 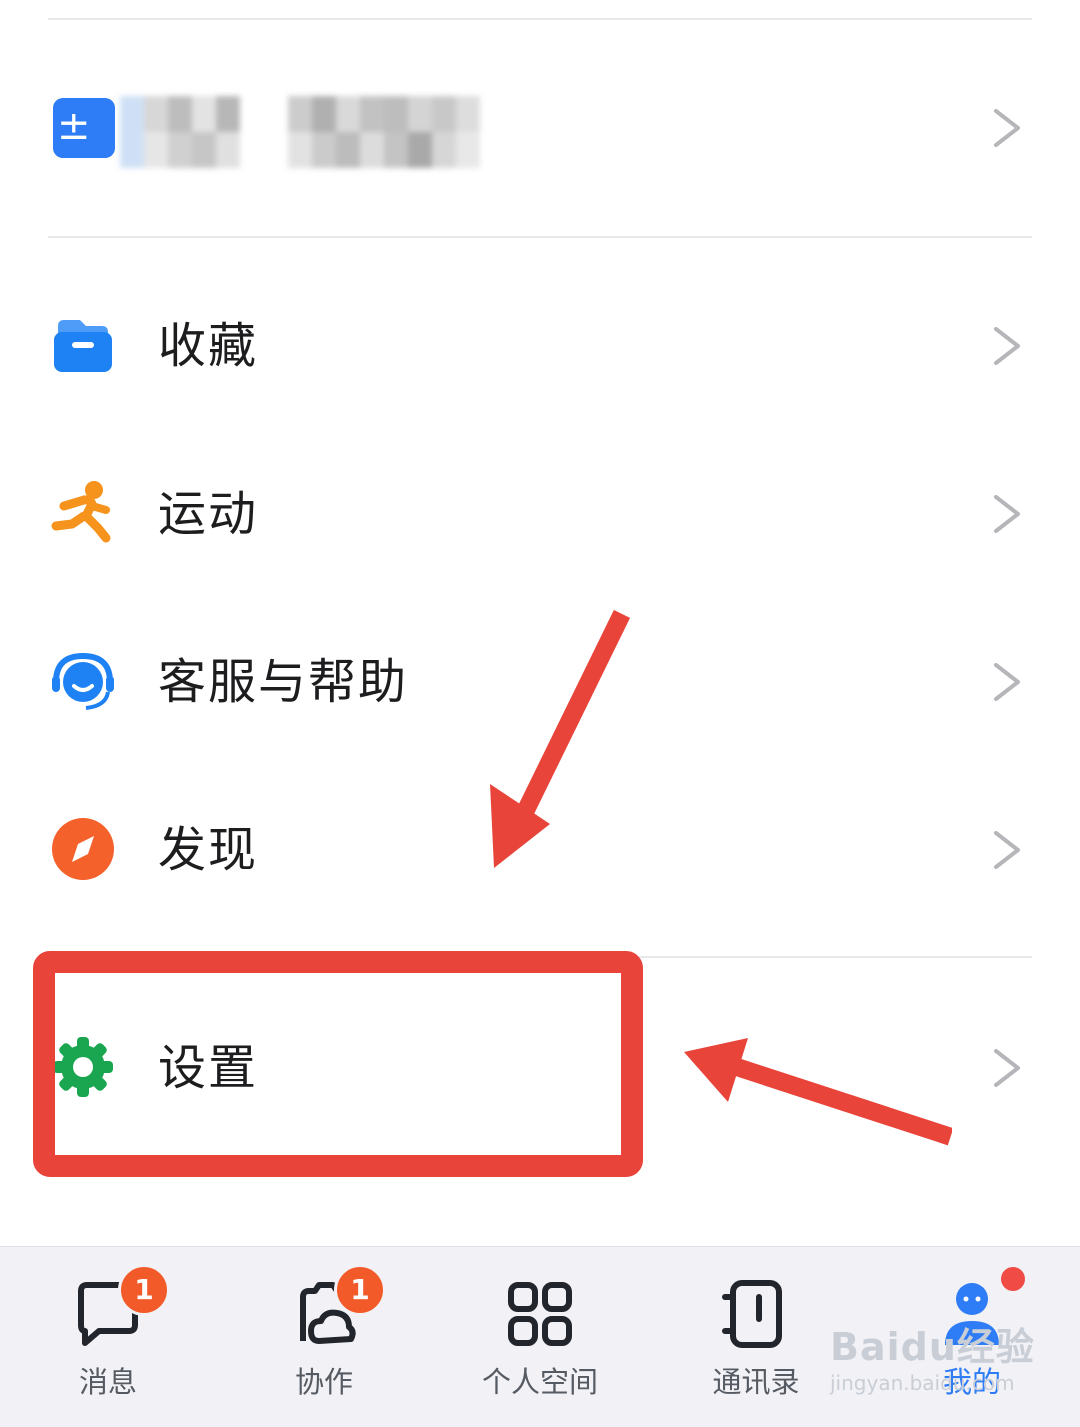 I want to click on tab-label-messages: 消息, so click(x=107, y=1382).